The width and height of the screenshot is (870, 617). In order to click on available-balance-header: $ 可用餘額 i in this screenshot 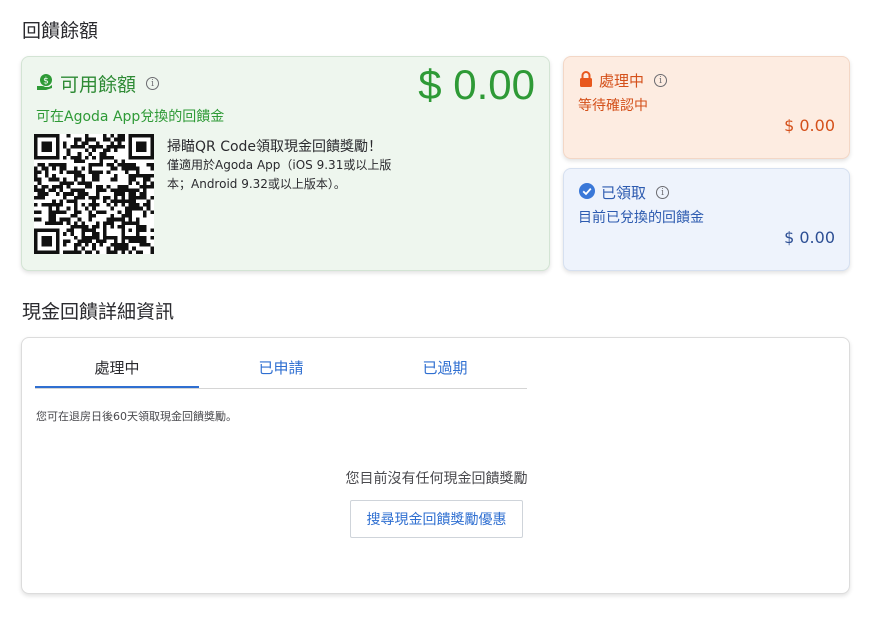, I will do `click(98, 83)`.